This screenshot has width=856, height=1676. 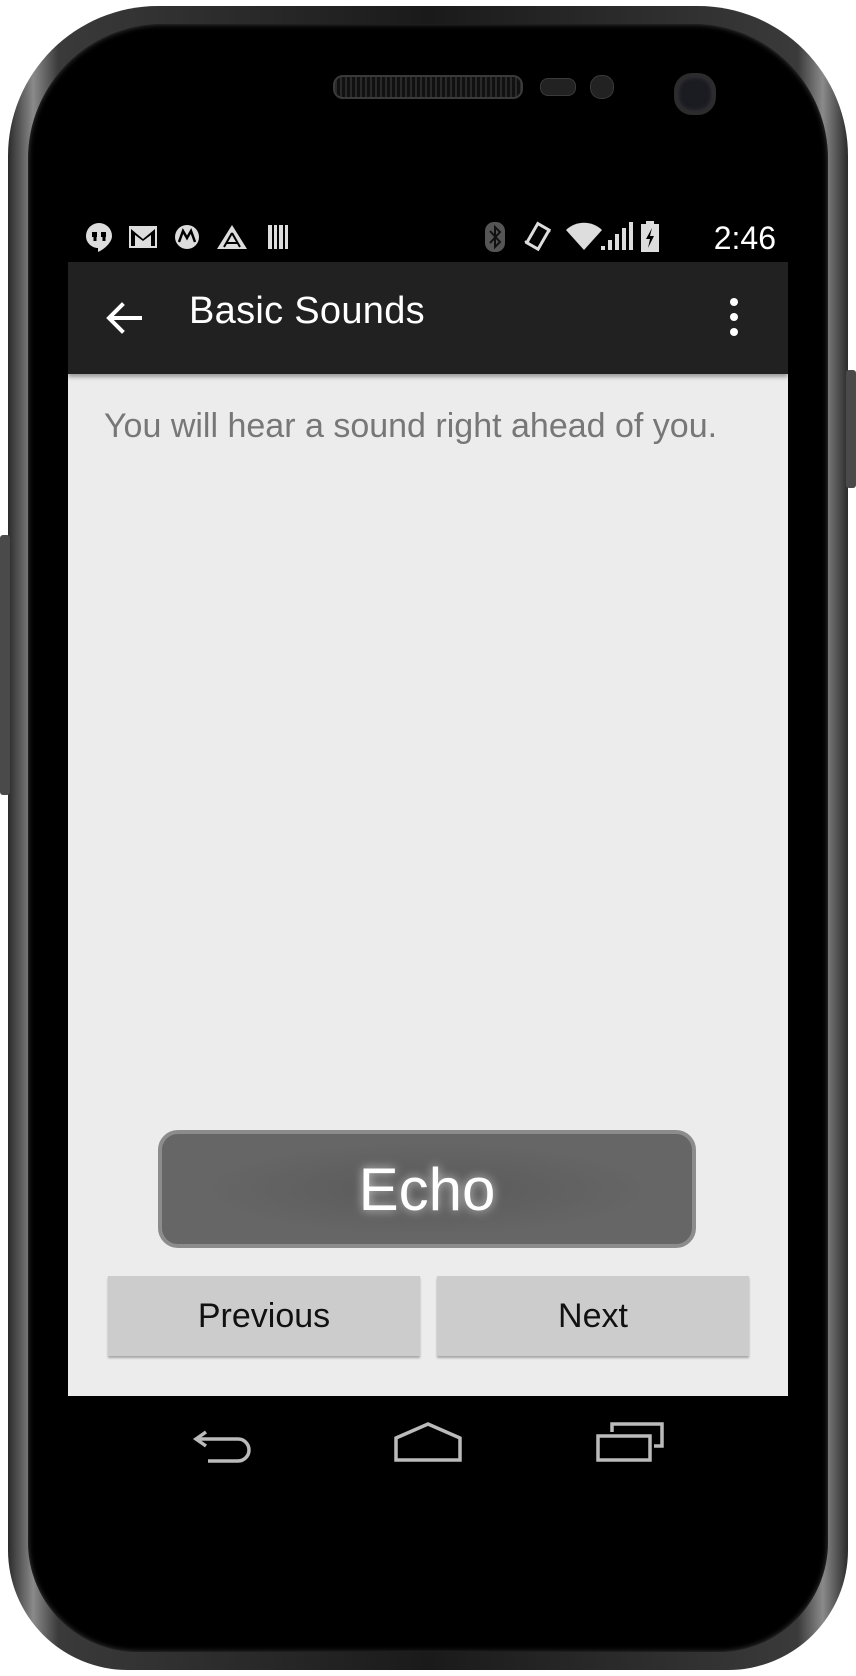 I want to click on light-sensor, so click(x=602, y=87).